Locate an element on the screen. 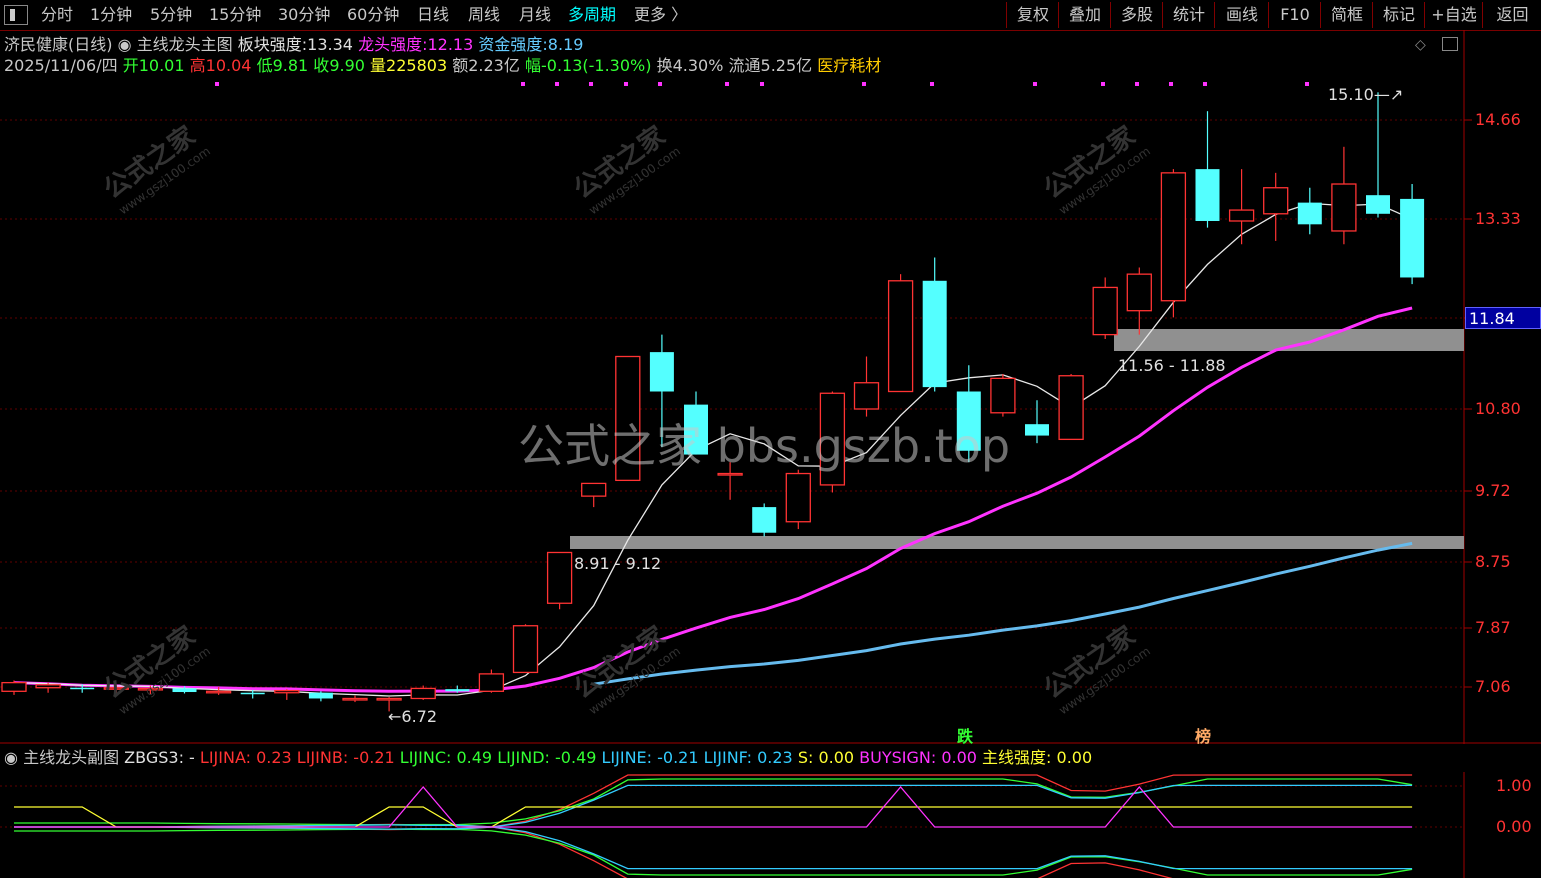 Image resolution: width=1541 pixels, height=878 pixels. upper-zone-label: 11.56 - 11.88 is located at coordinates (1172, 365).